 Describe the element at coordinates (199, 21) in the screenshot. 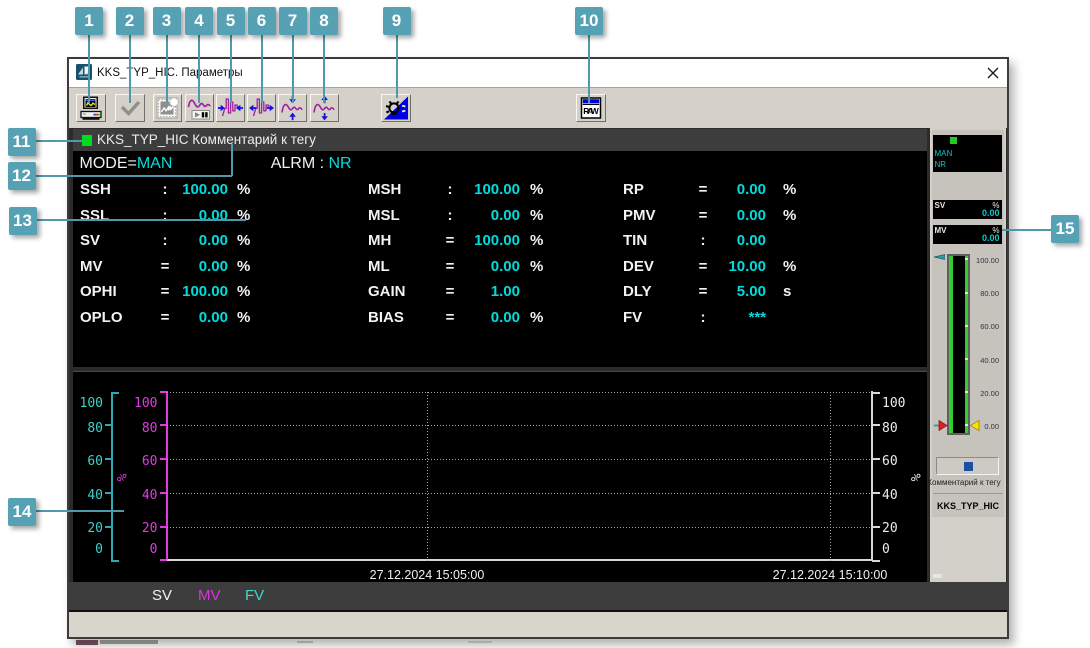

I see `callout-badge-4: 4` at that location.